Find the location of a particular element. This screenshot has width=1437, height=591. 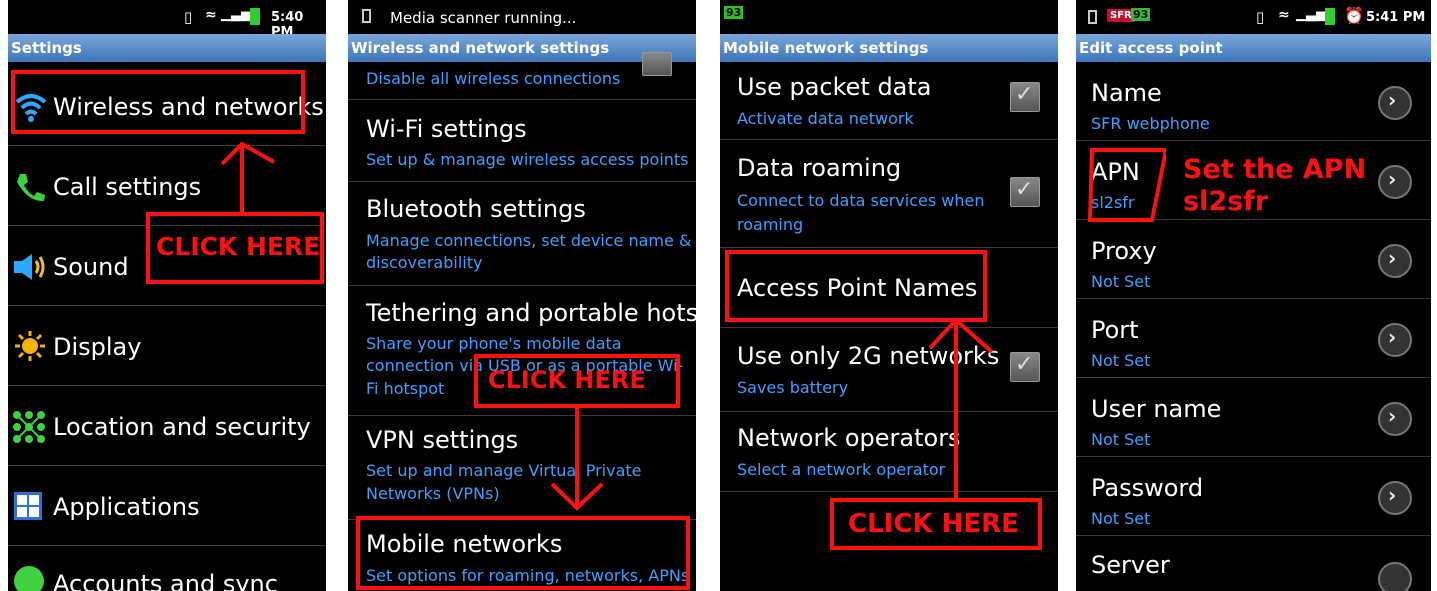

item-summary-line2: Networks (VPNs) is located at coordinates (433, 493).